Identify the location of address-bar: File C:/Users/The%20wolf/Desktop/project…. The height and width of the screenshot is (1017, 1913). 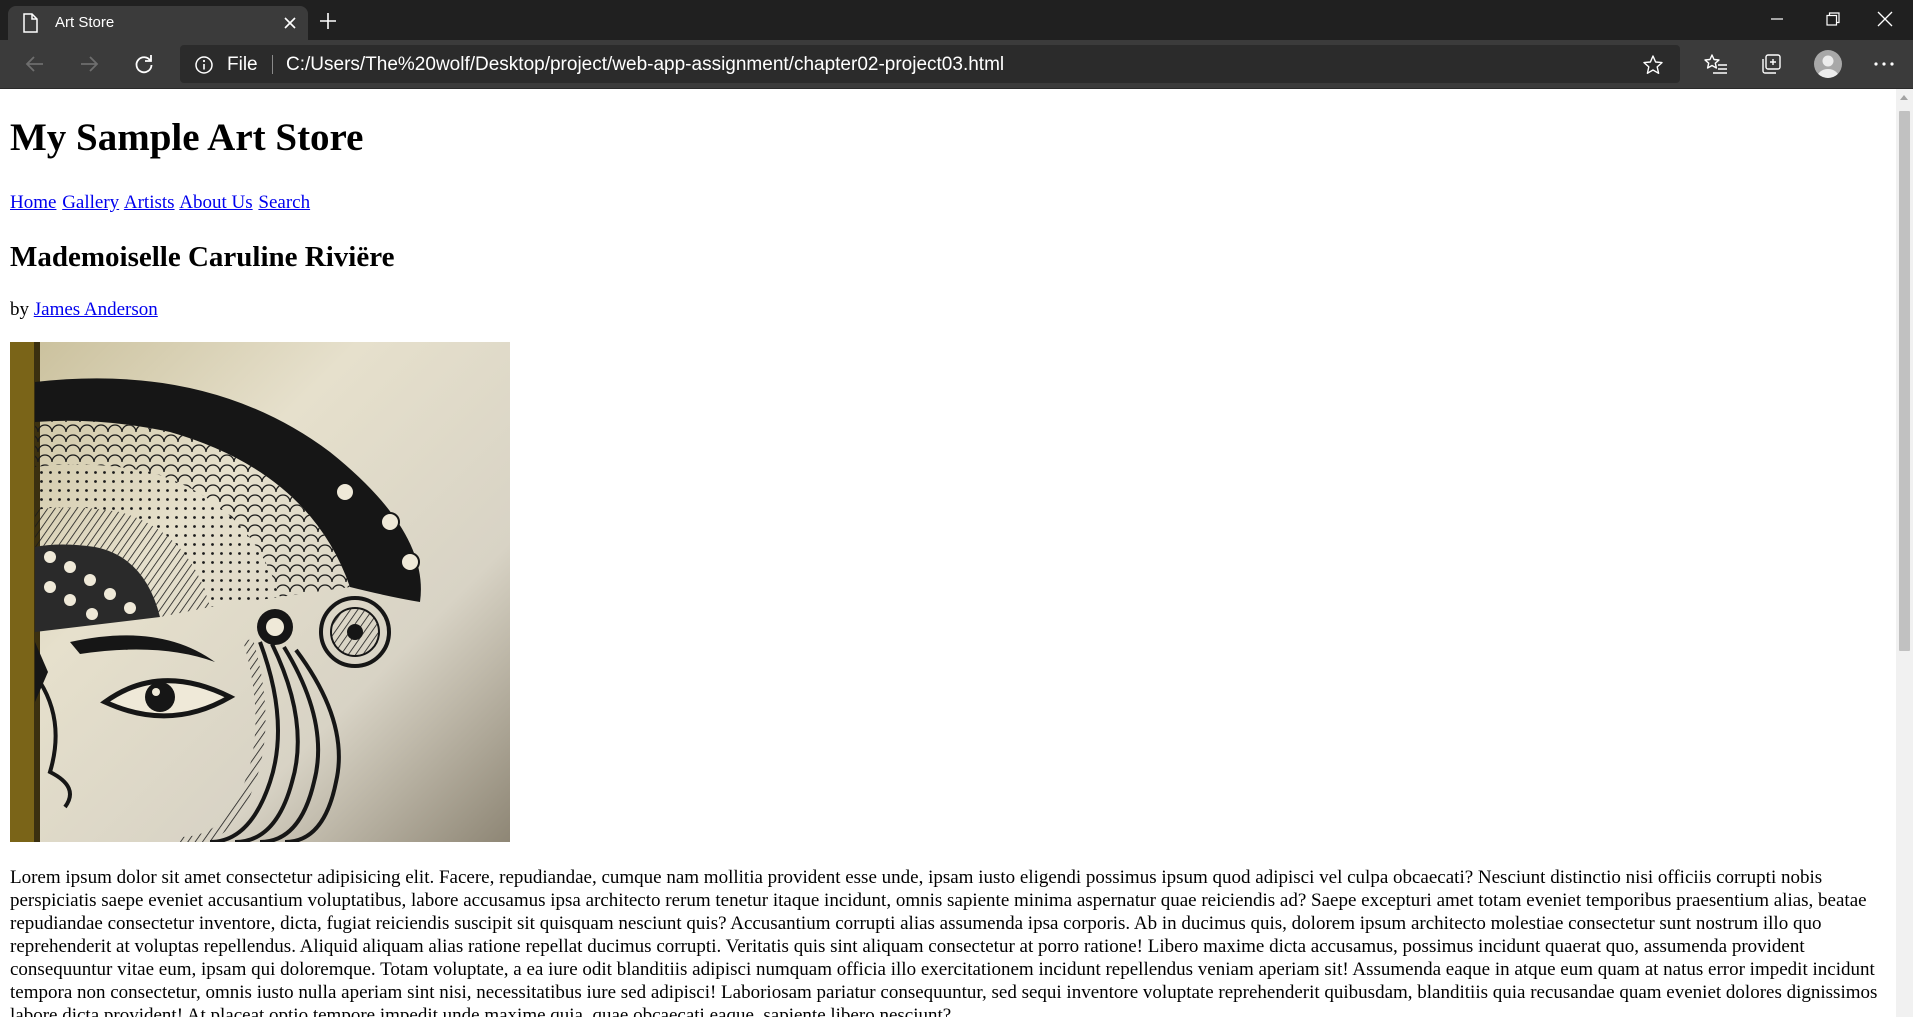
(930, 64).